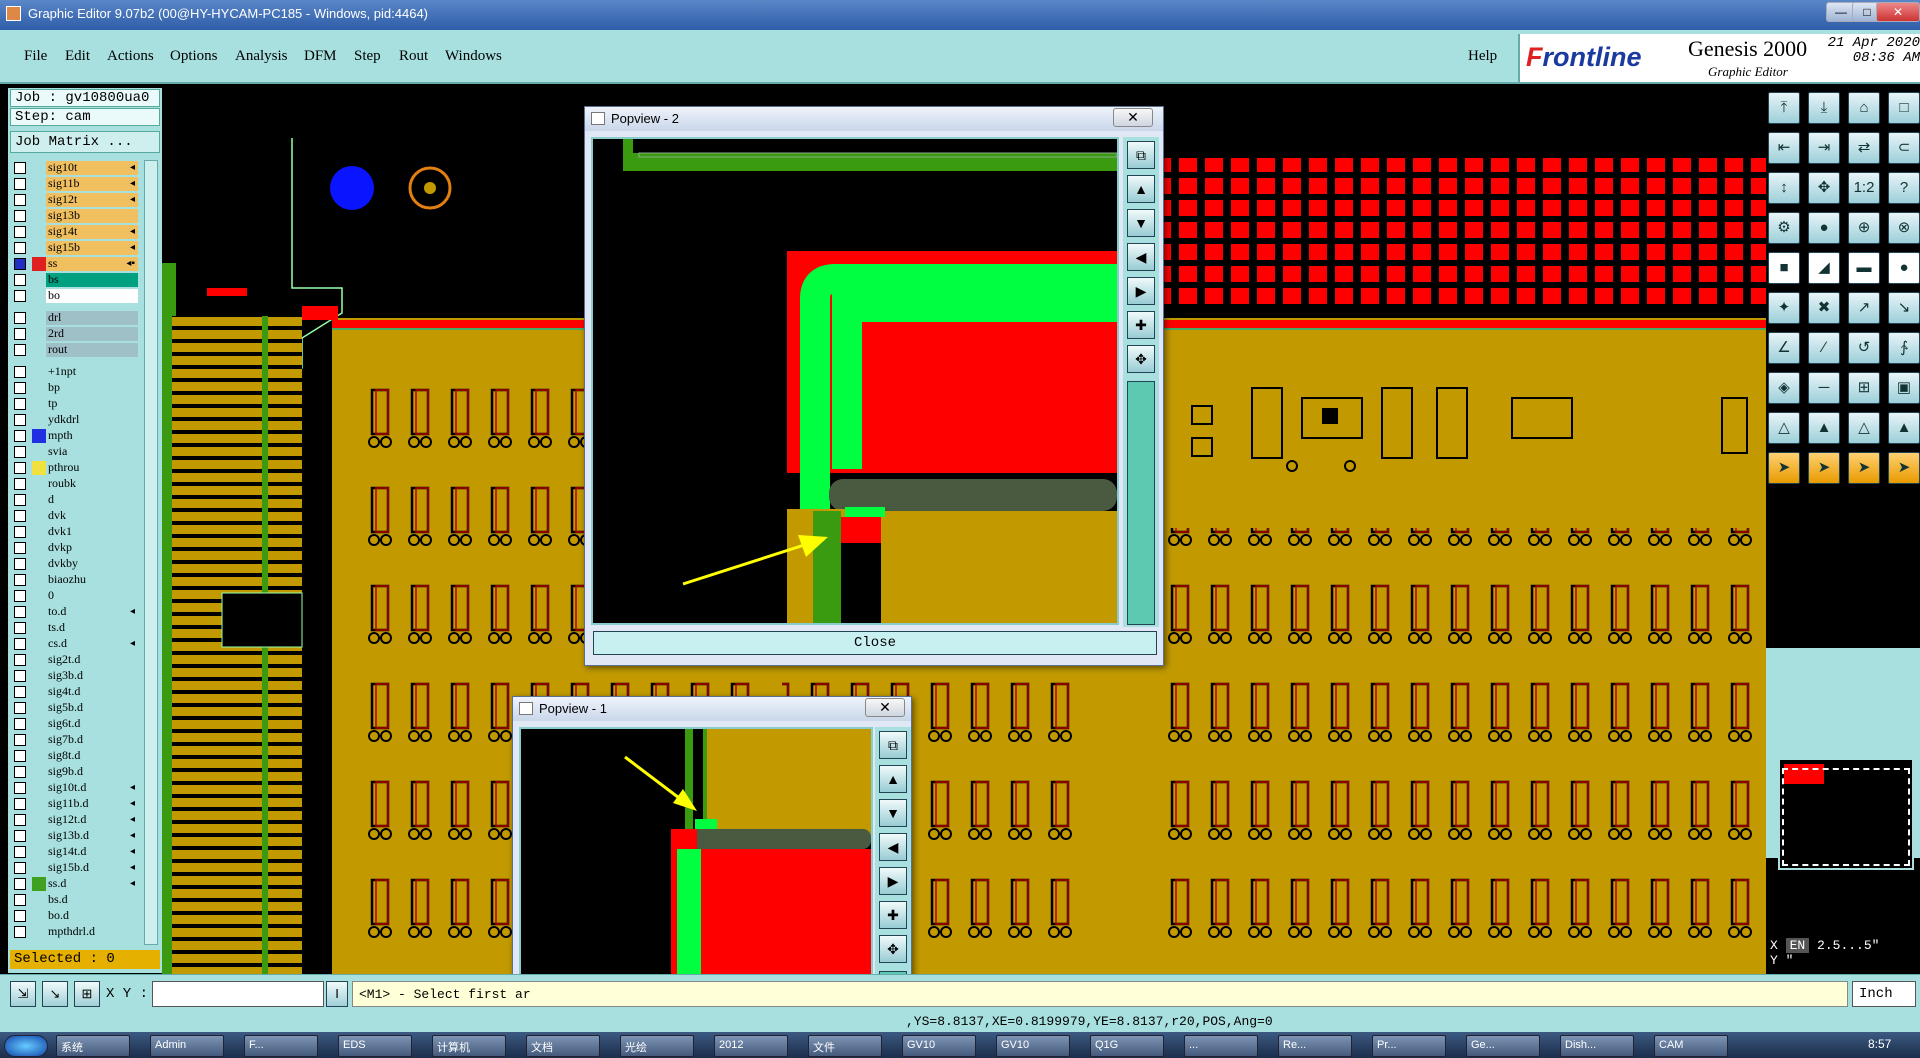 The height and width of the screenshot is (1058, 1920). I want to click on layer-row: ydkdrl, so click(76, 420).